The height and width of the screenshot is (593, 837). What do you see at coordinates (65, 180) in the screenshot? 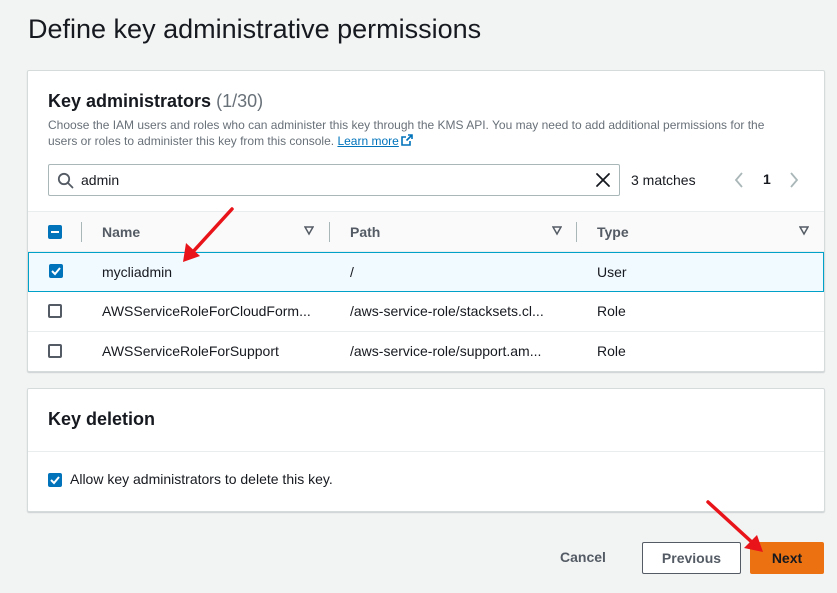
I see `search-icon` at bounding box center [65, 180].